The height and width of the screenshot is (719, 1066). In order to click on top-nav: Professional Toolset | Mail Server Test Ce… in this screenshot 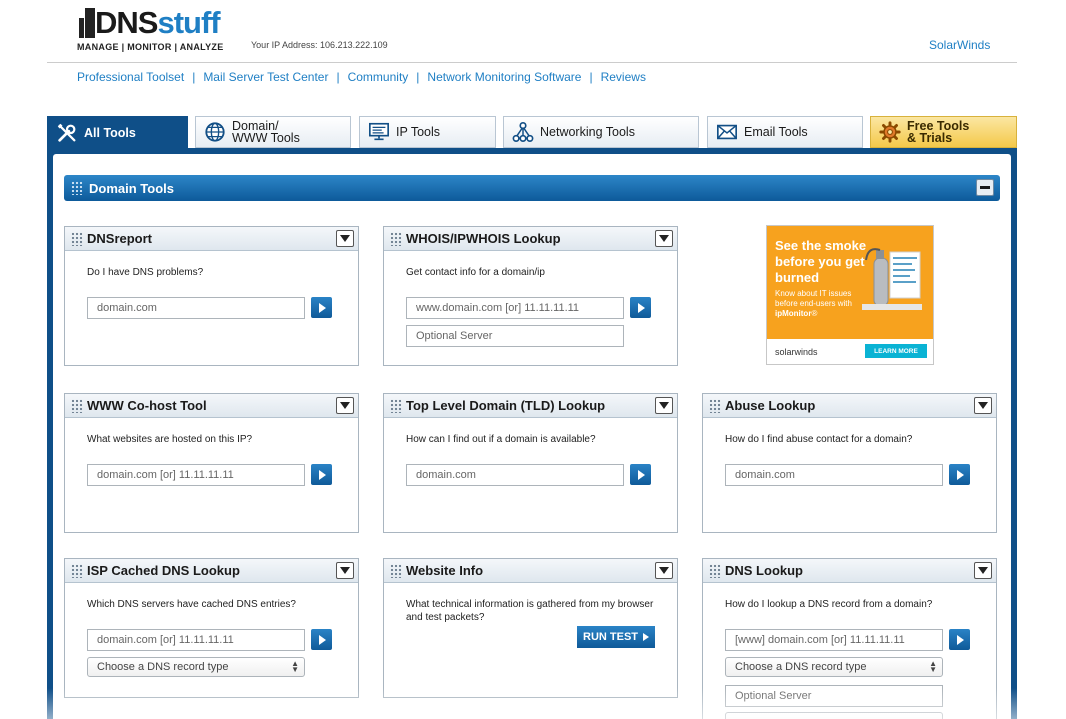, I will do `click(361, 77)`.